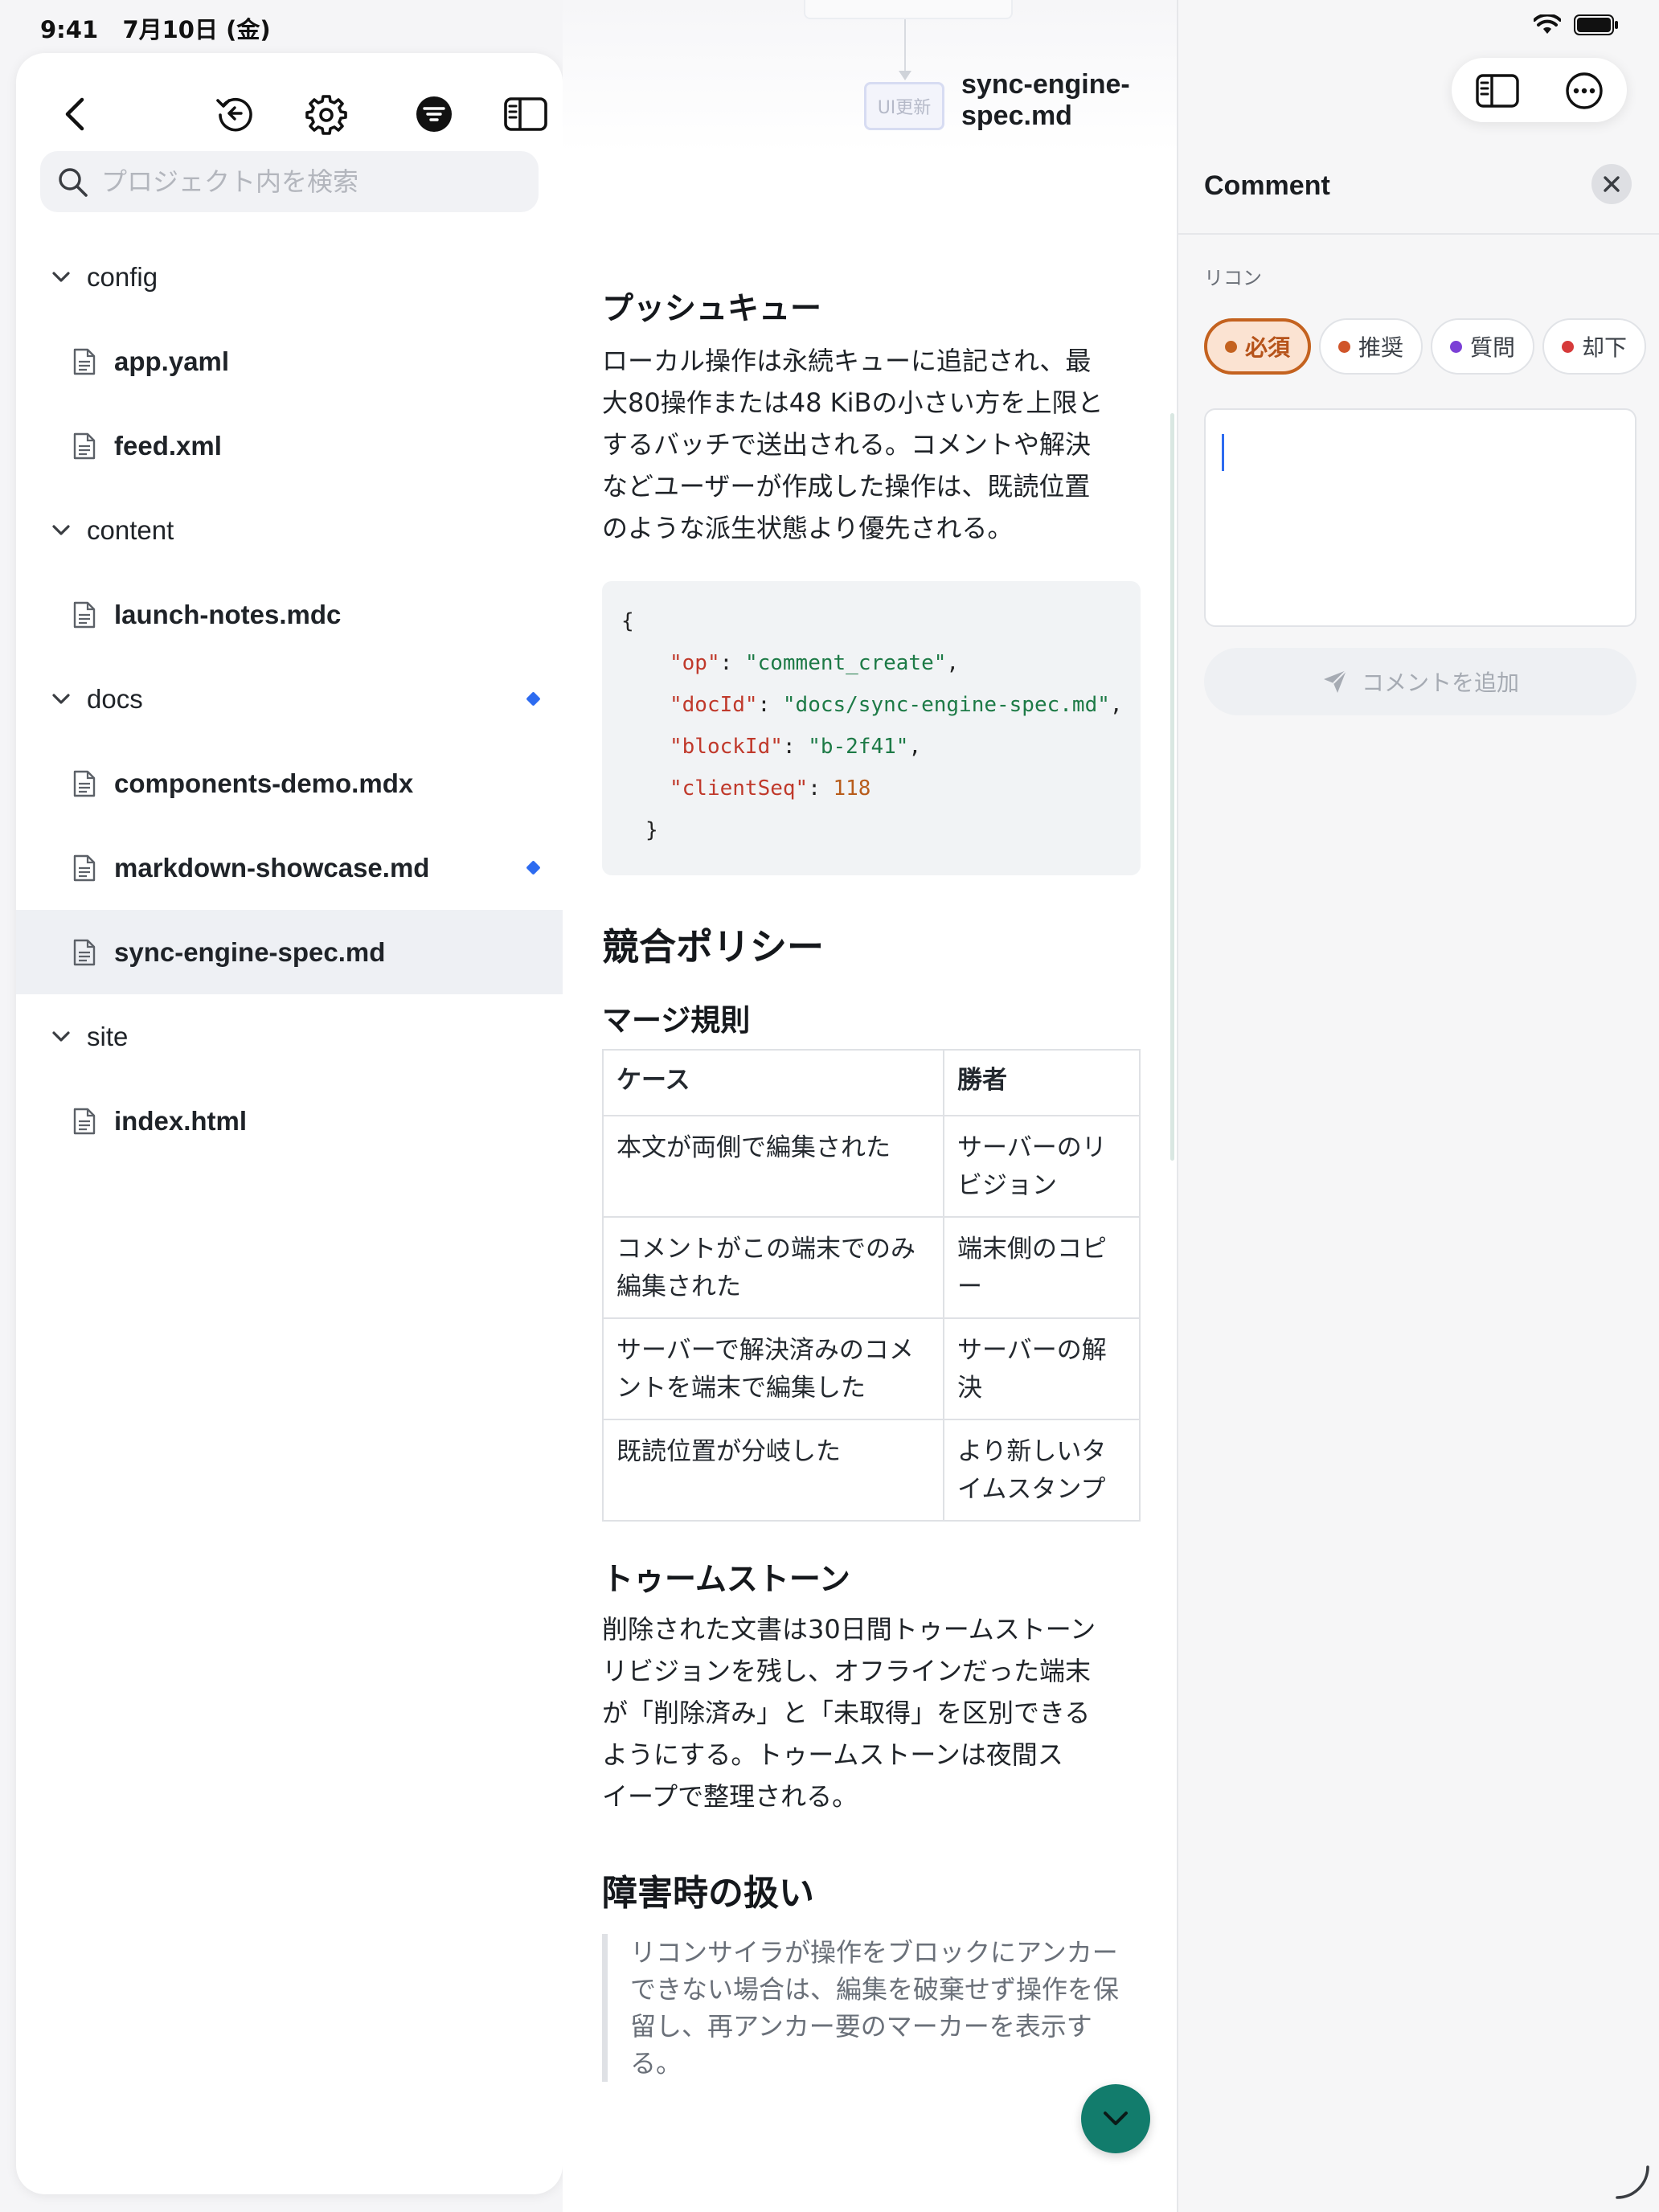 The image size is (1659, 2212). What do you see at coordinates (289, 530) in the screenshot?
I see `folder-row: content` at bounding box center [289, 530].